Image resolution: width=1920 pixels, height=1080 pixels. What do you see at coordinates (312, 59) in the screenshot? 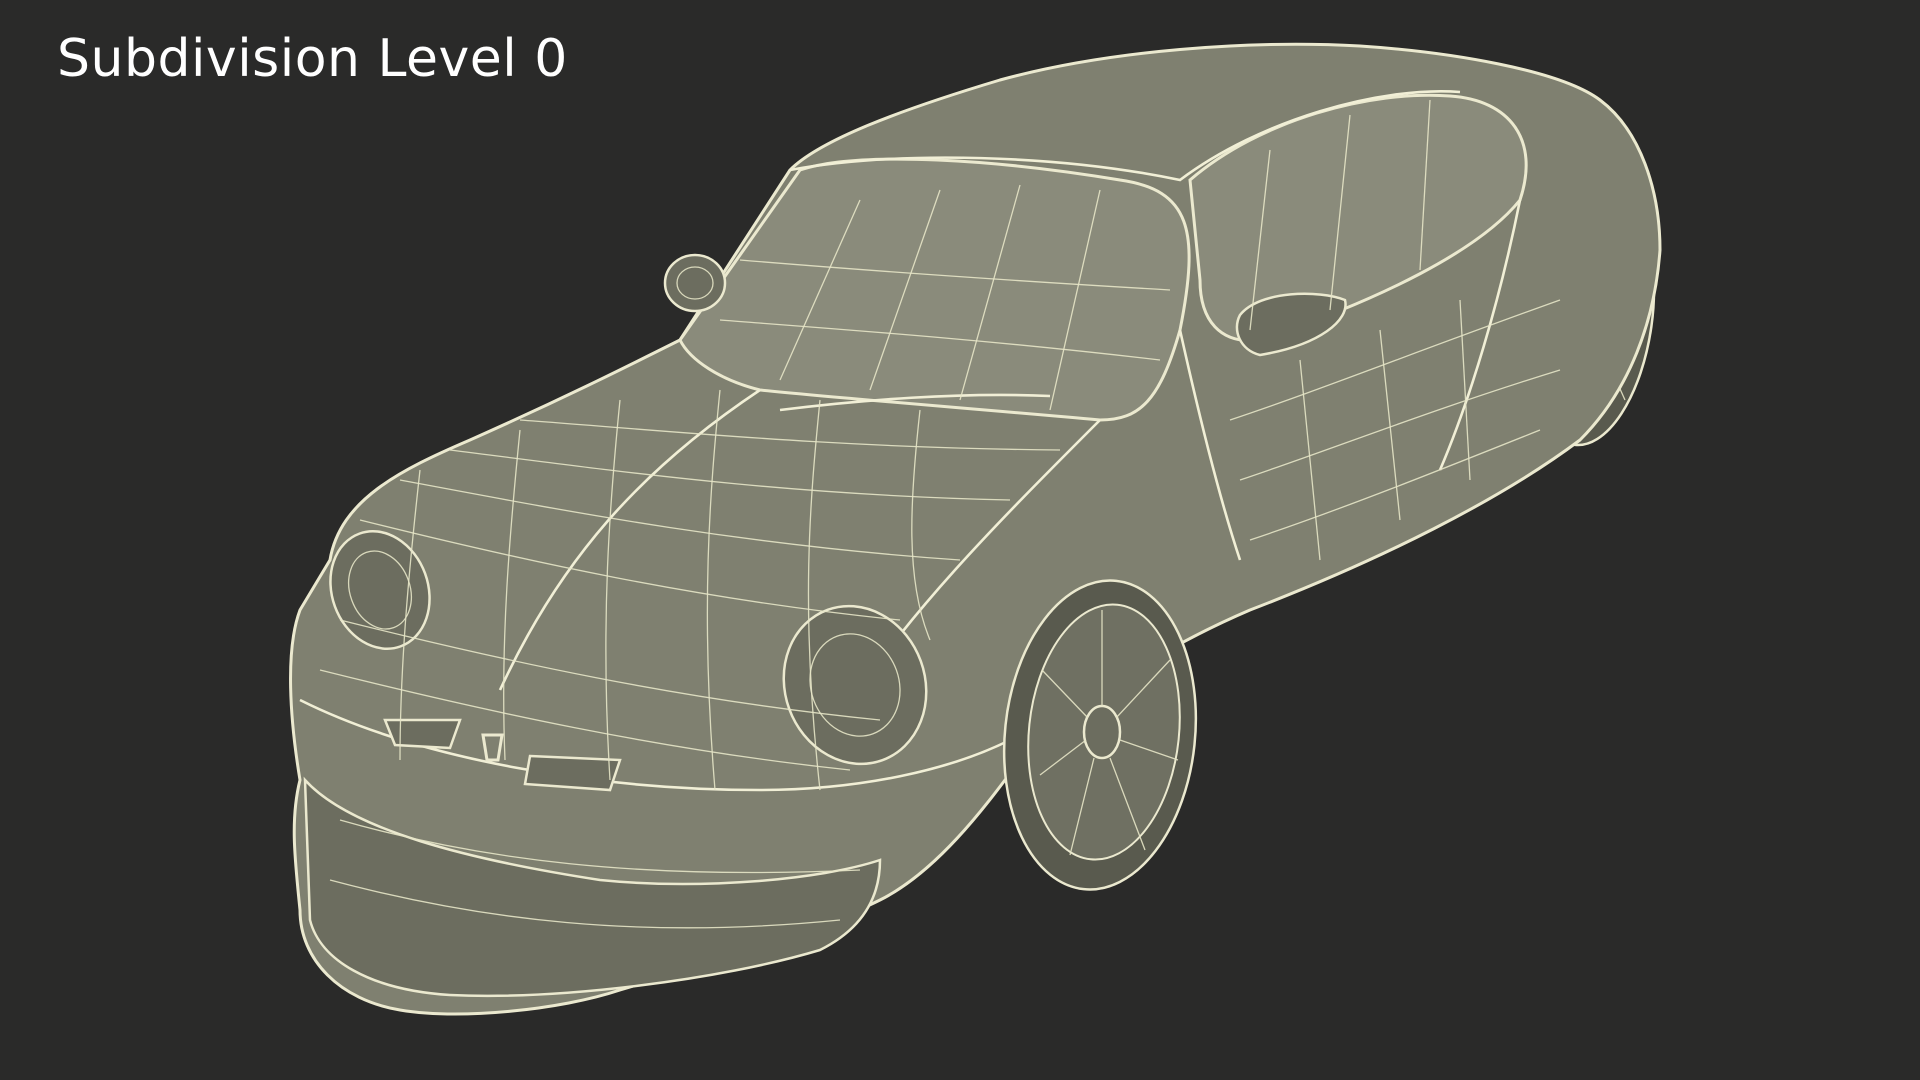
I see `subdivision-level-label: Subdivision Level 0` at bounding box center [312, 59].